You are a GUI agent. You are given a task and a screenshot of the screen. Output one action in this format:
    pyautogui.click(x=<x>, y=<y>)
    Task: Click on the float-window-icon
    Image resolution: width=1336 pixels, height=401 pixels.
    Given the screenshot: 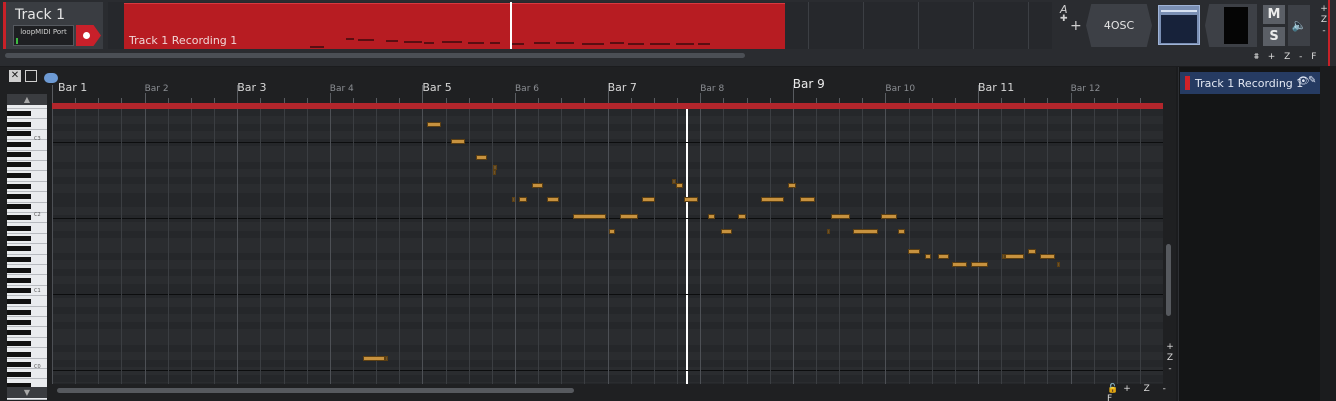 What is the action you would take?
    pyautogui.click(x=31, y=76)
    